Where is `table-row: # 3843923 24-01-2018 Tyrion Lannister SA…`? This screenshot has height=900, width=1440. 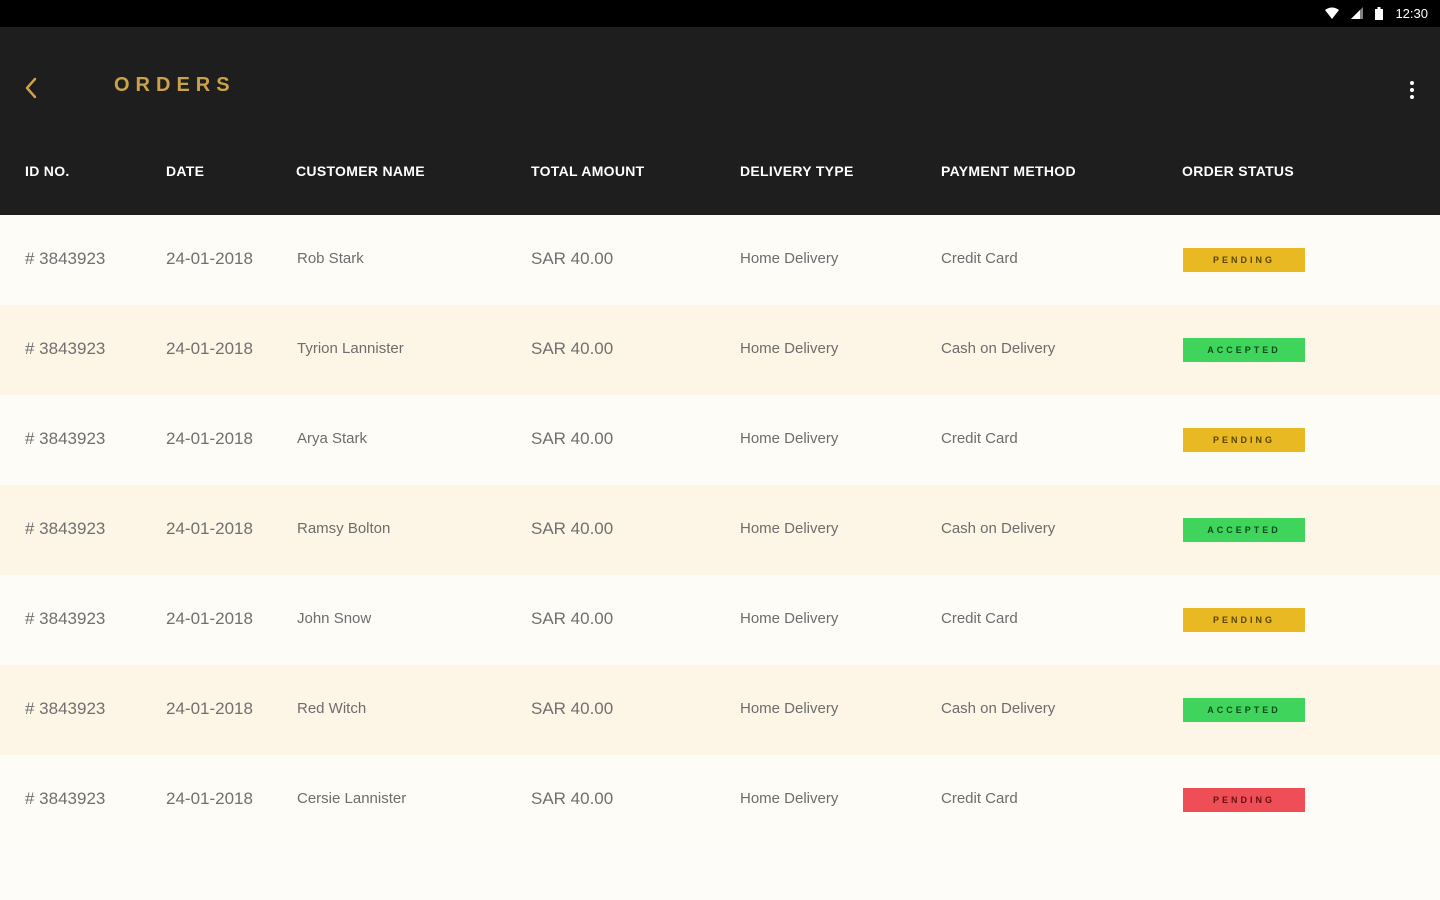 table-row: # 3843923 24-01-2018 Tyrion Lannister SA… is located at coordinates (720, 350).